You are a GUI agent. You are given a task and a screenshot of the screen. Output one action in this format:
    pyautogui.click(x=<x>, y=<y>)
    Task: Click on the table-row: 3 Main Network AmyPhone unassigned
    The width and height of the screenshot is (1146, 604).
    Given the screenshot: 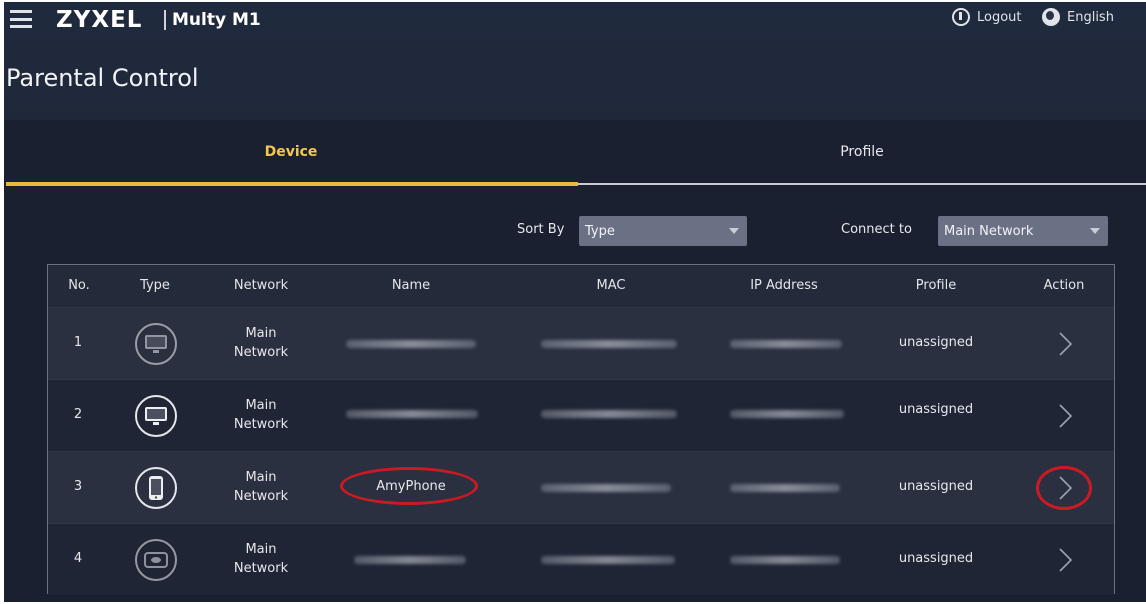 What is the action you would take?
    pyautogui.click(x=581, y=487)
    